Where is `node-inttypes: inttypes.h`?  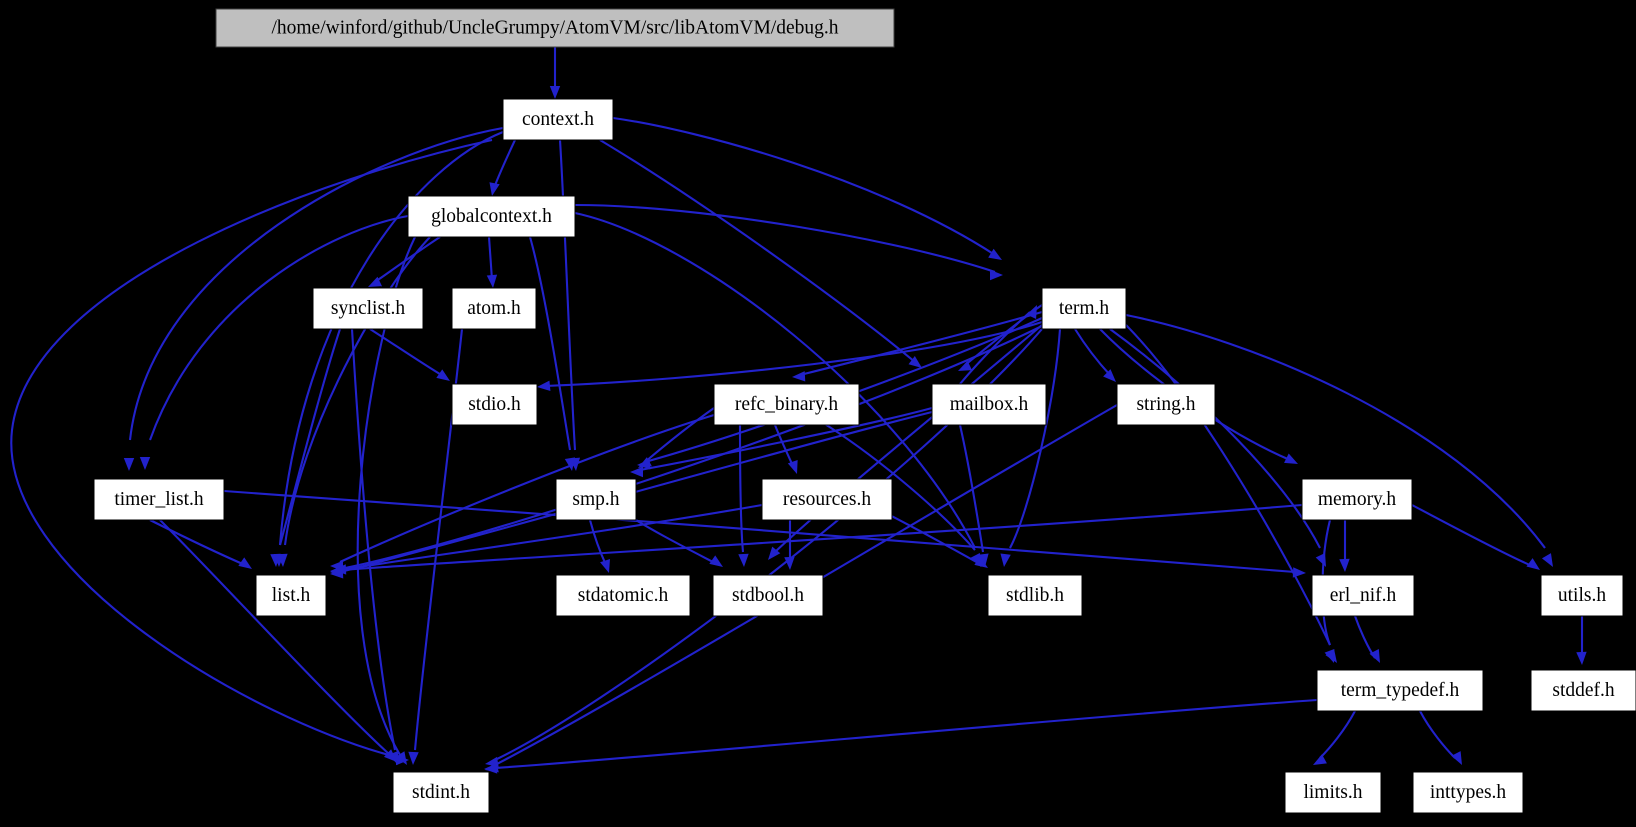
node-inttypes: inttypes.h is located at coordinates (1468, 792).